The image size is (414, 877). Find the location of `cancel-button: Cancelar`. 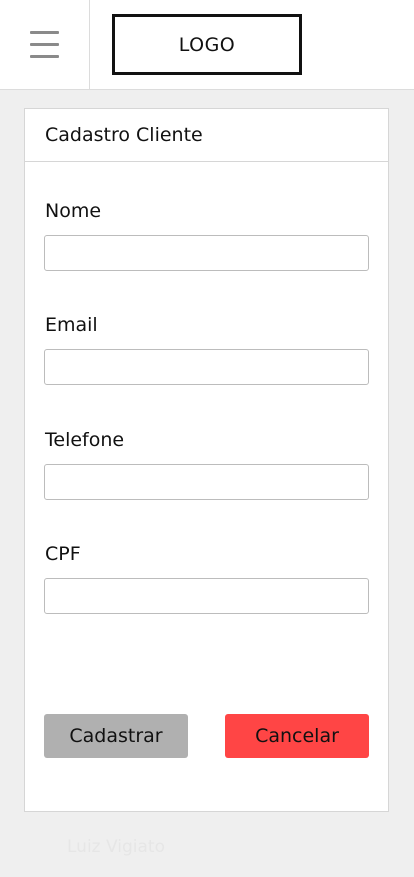

cancel-button: Cancelar is located at coordinates (297, 736).